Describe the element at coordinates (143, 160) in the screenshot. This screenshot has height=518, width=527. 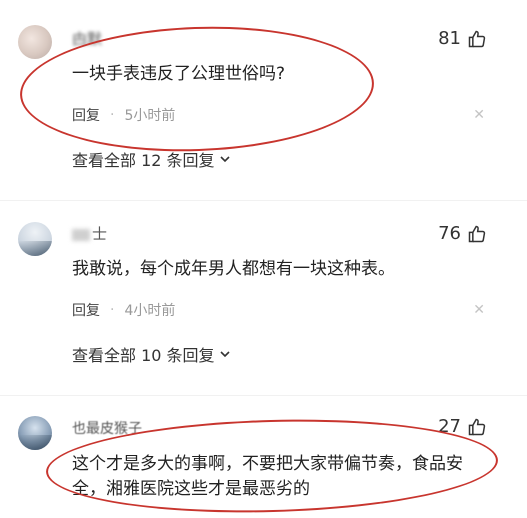
I see `view-all-replies-label: 查看全部 12 条回复` at that location.